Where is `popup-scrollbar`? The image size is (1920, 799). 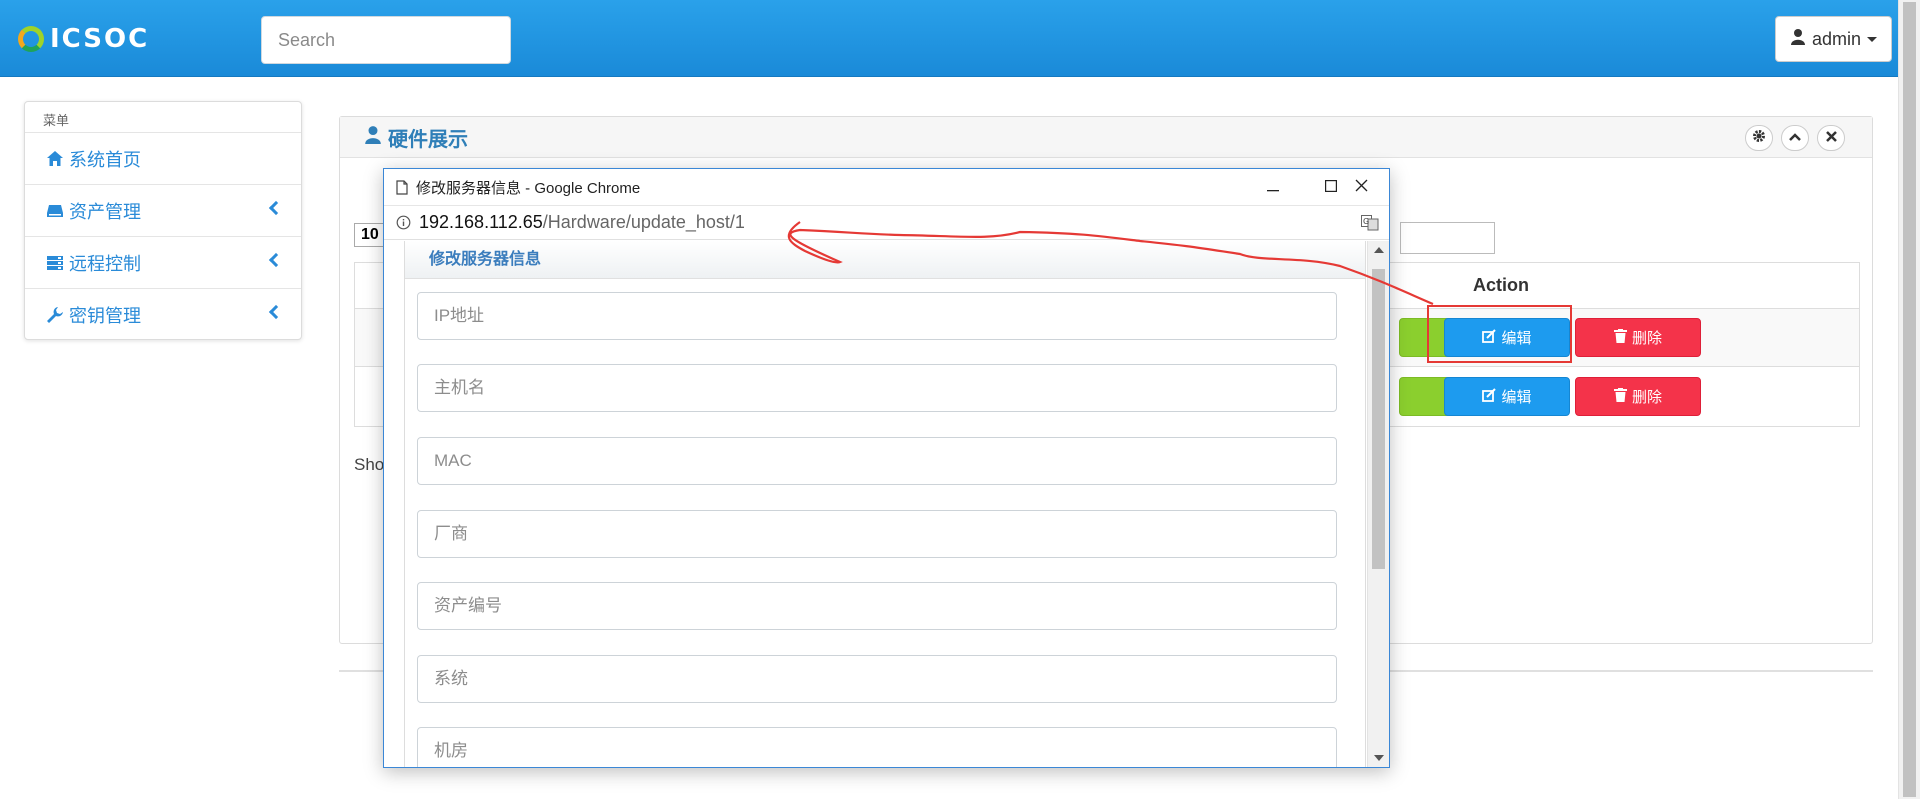
popup-scrollbar is located at coordinates (1378, 504).